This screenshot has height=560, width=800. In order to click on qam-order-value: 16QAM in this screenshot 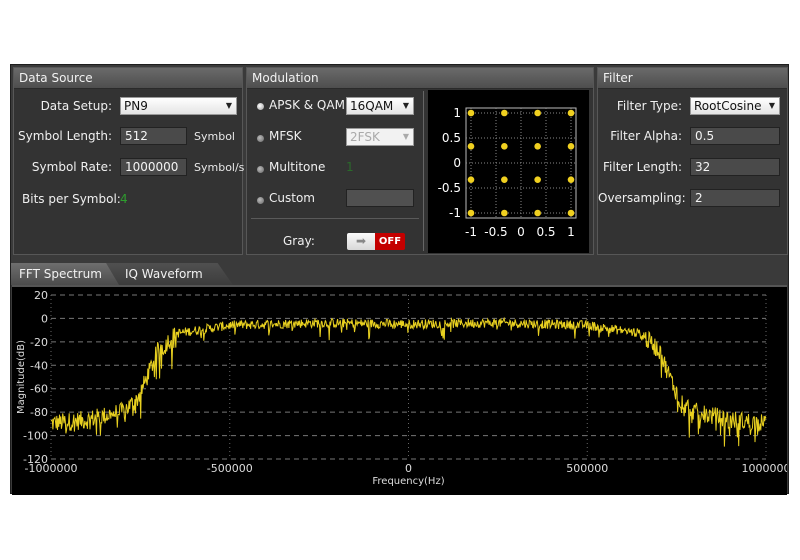, I will do `click(372, 106)`.